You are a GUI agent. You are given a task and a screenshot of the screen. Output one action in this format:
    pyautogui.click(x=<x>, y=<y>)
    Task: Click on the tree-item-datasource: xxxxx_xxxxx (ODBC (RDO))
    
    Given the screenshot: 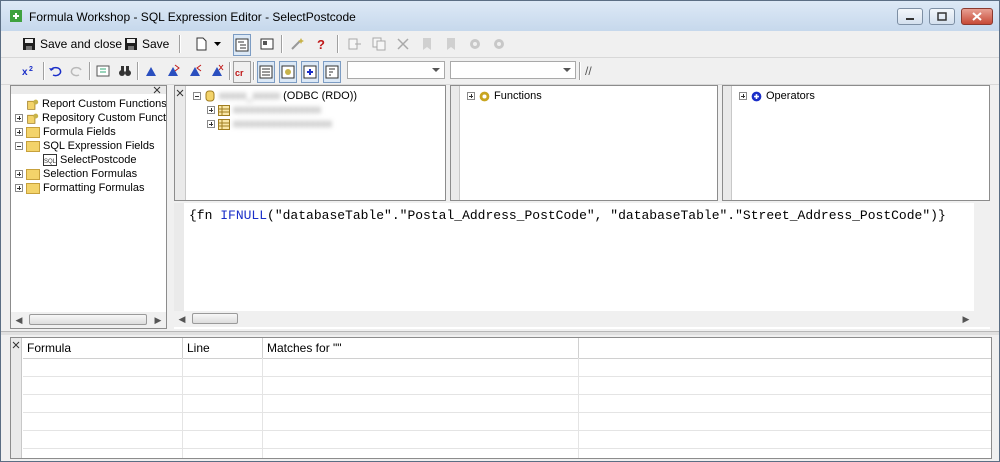 What is the action you would take?
    pyautogui.click(x=275, y=96)
    